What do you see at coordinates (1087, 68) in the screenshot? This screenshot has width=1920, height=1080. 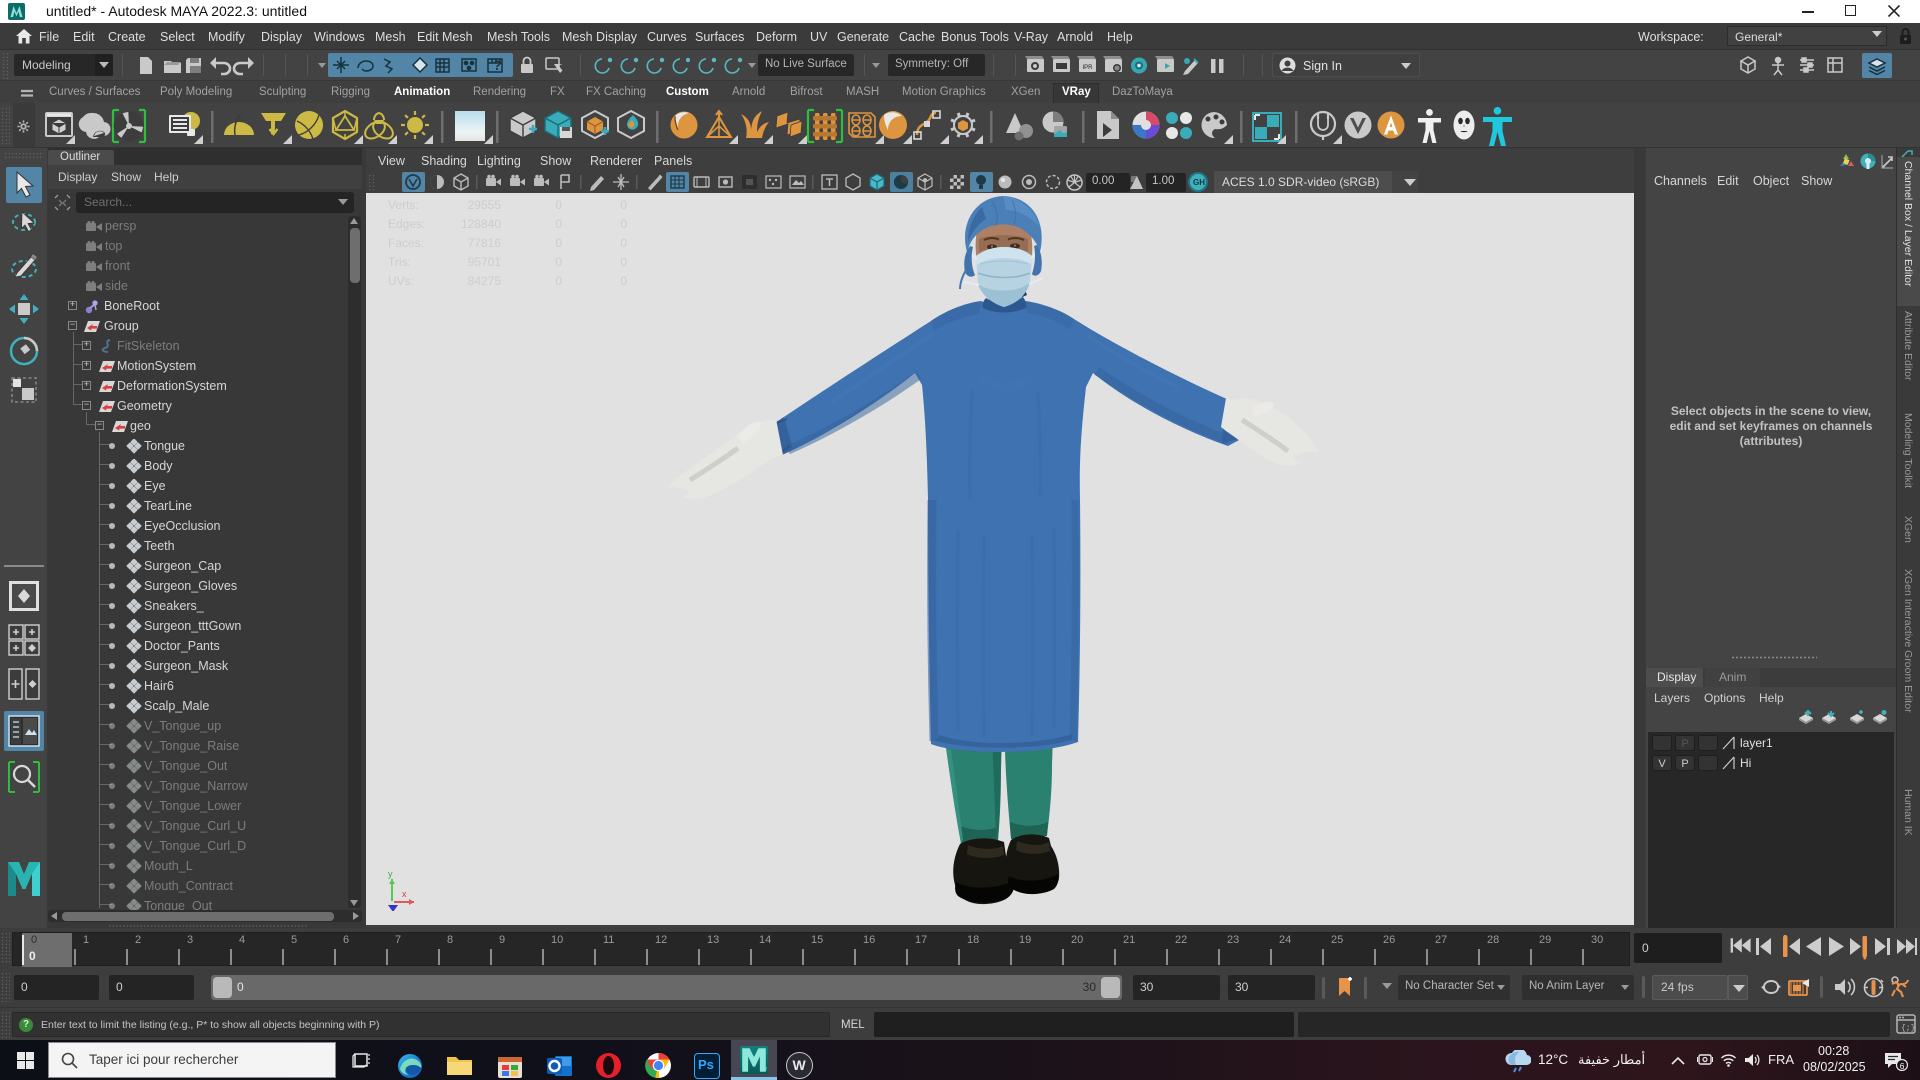 I see `svg-text: IPR` at bounding box center [1087, 68].